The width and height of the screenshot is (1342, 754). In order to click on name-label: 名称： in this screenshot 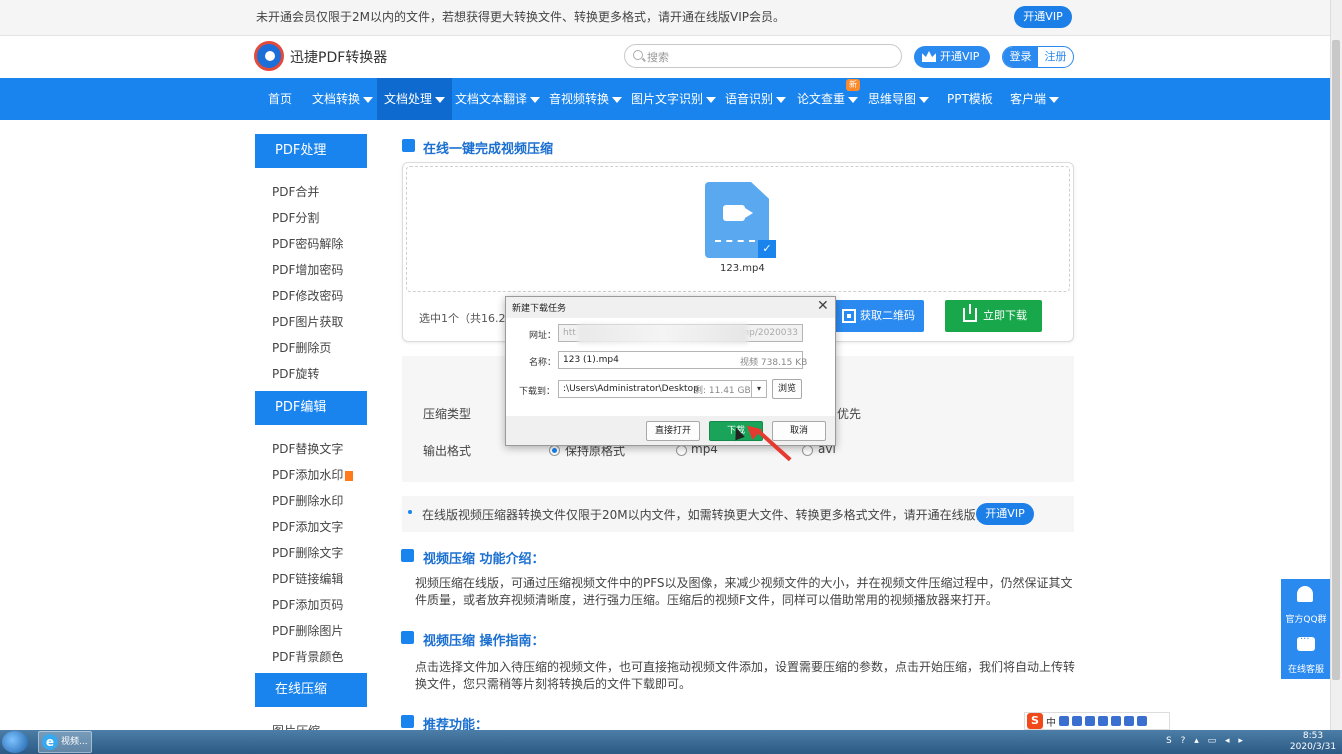, I will do `click(543, 363)`.